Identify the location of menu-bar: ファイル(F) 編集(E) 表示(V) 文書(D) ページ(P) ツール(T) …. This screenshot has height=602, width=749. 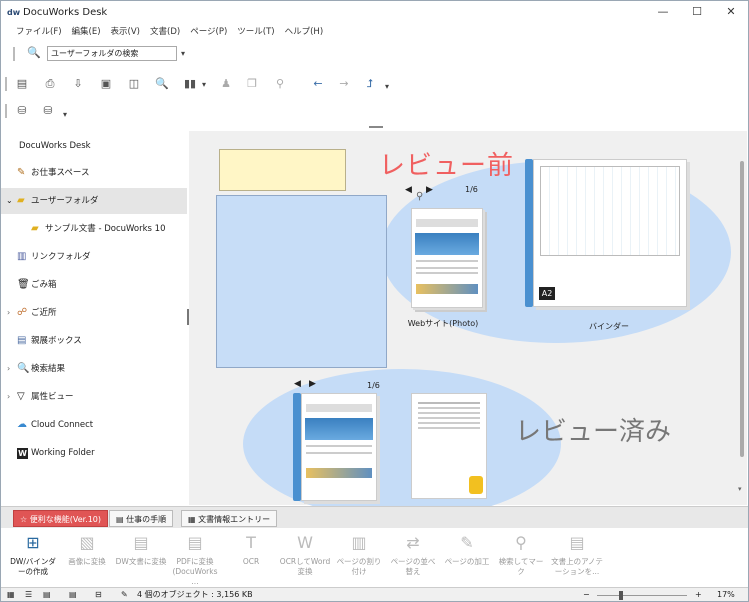
(374, 33).